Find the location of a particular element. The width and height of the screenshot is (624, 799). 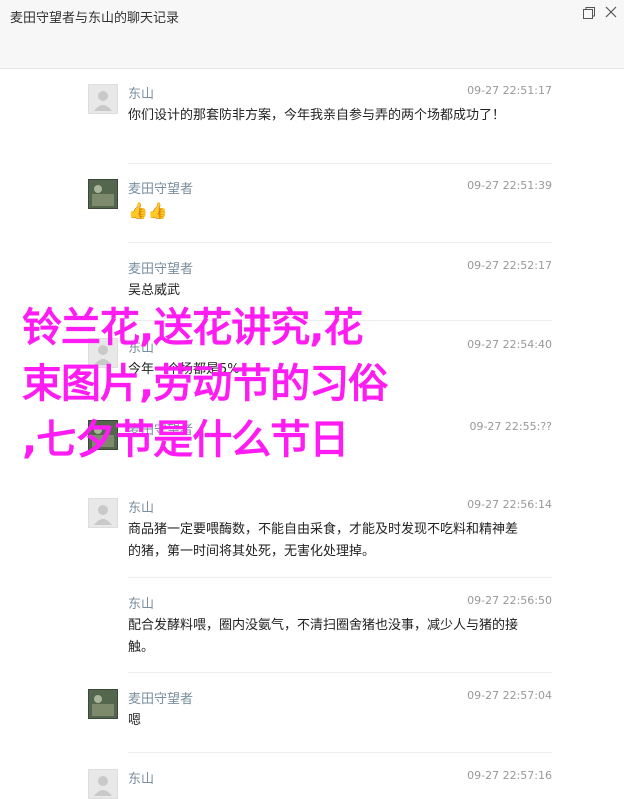

message-text: 吴总威武 is located at coordinates (154, 290).